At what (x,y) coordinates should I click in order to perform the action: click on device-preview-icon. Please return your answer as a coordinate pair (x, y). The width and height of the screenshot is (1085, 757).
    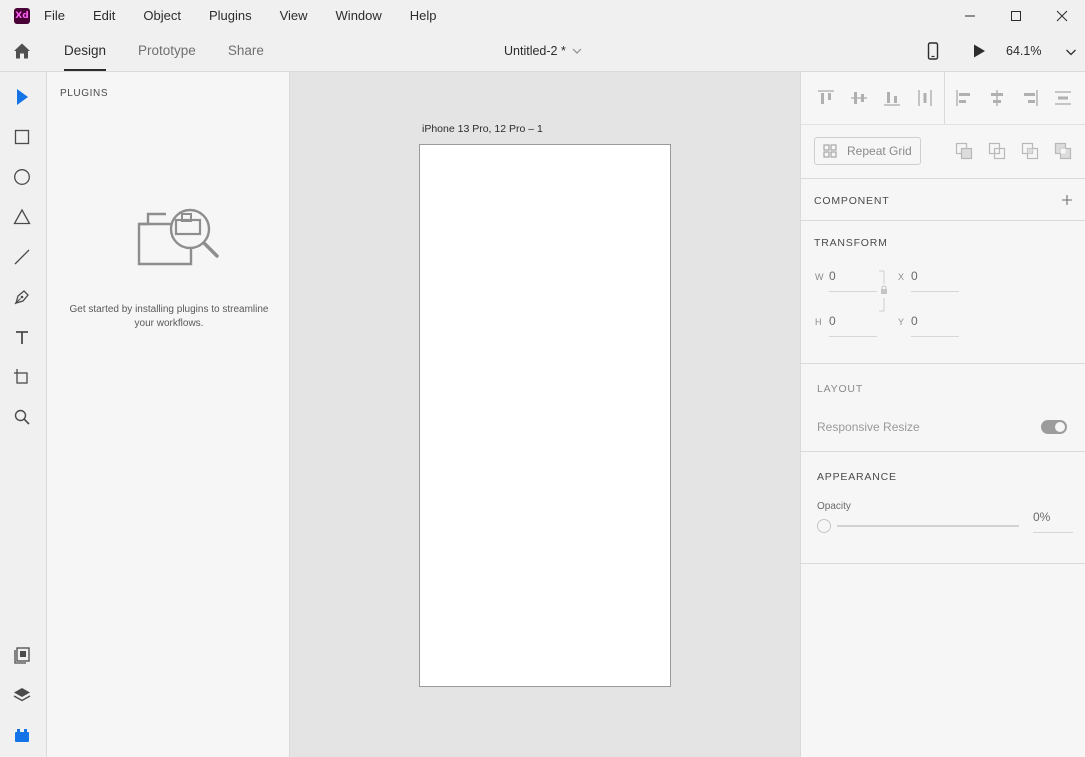
    Looking at the image, I should click on (933, 51).